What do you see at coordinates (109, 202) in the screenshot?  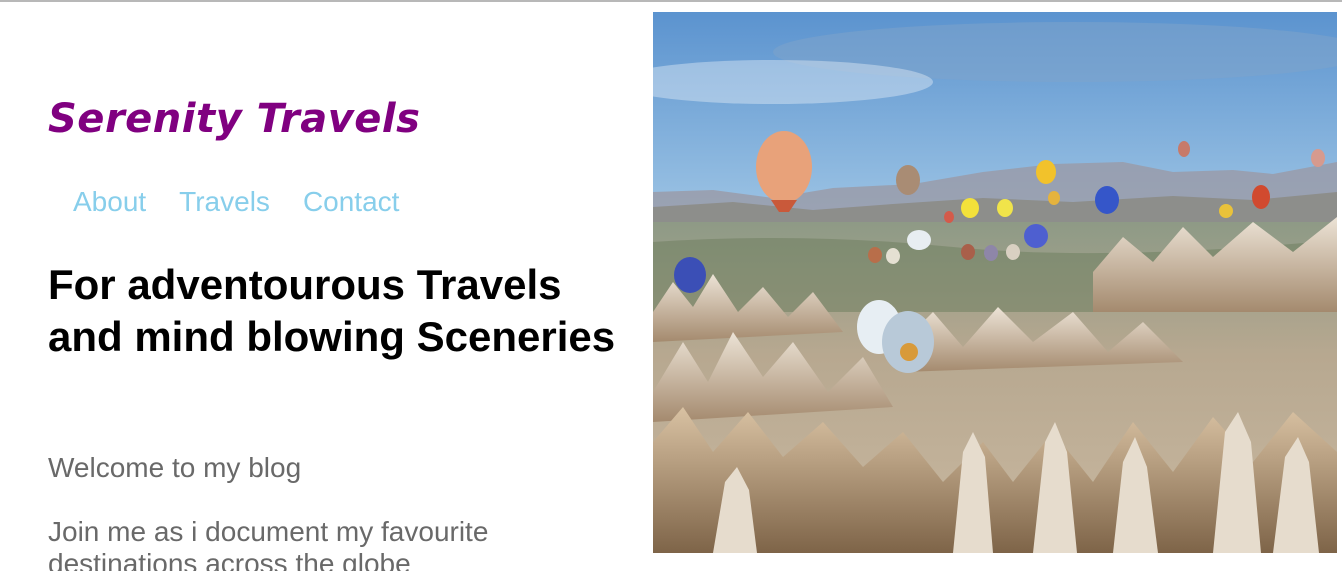 I see `nav-link-about: About` at bounding box center [109, 202].